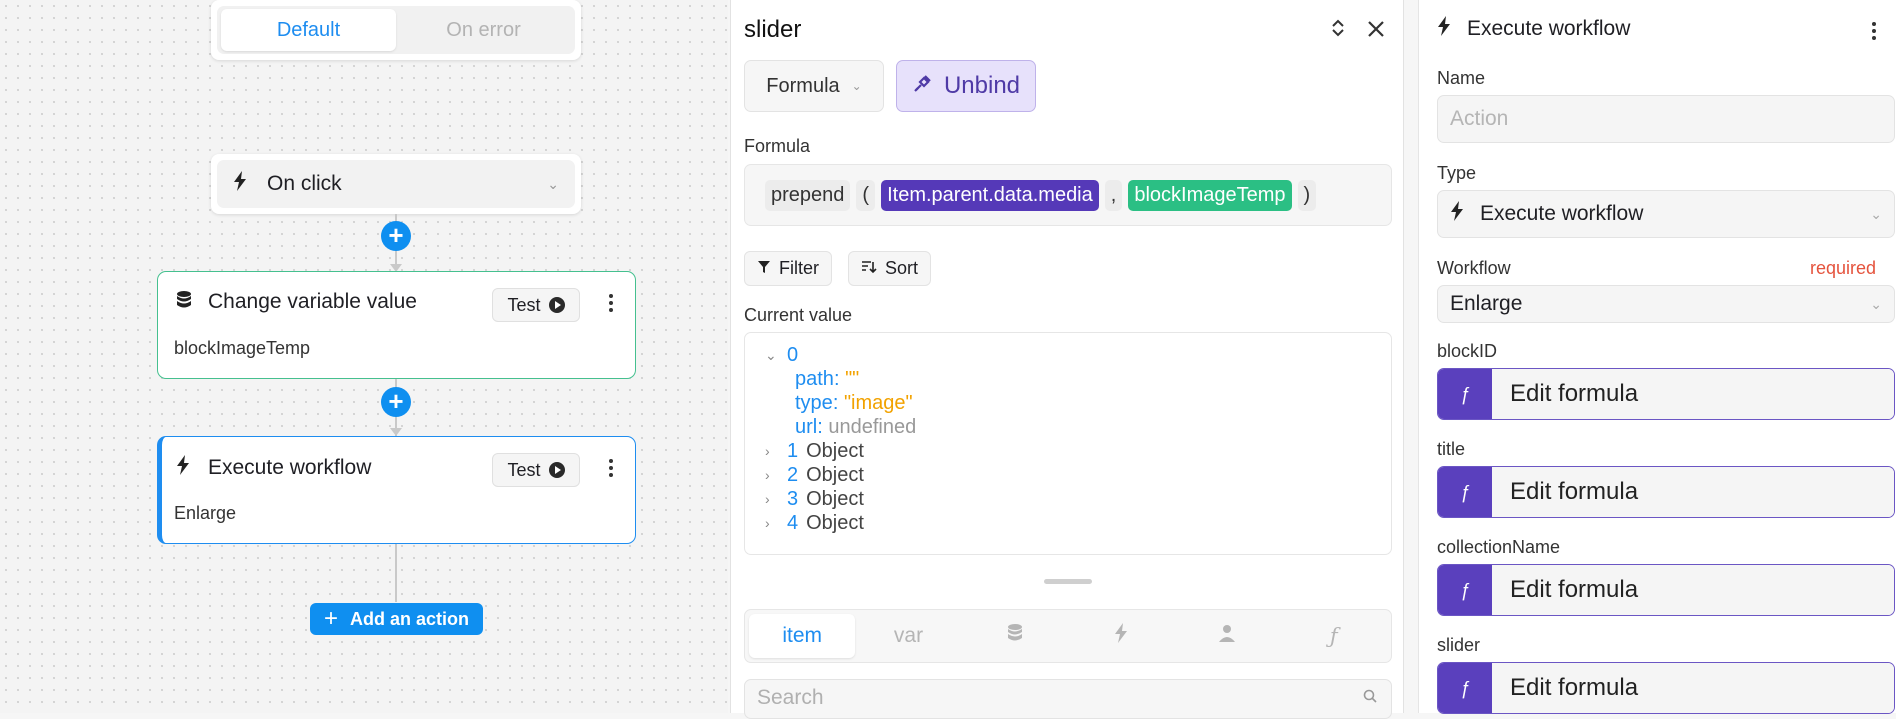  What do you see at coordinates (308, 30) in the screenshot?
I see `tab-default: Default` at bounding box center [308, 30].